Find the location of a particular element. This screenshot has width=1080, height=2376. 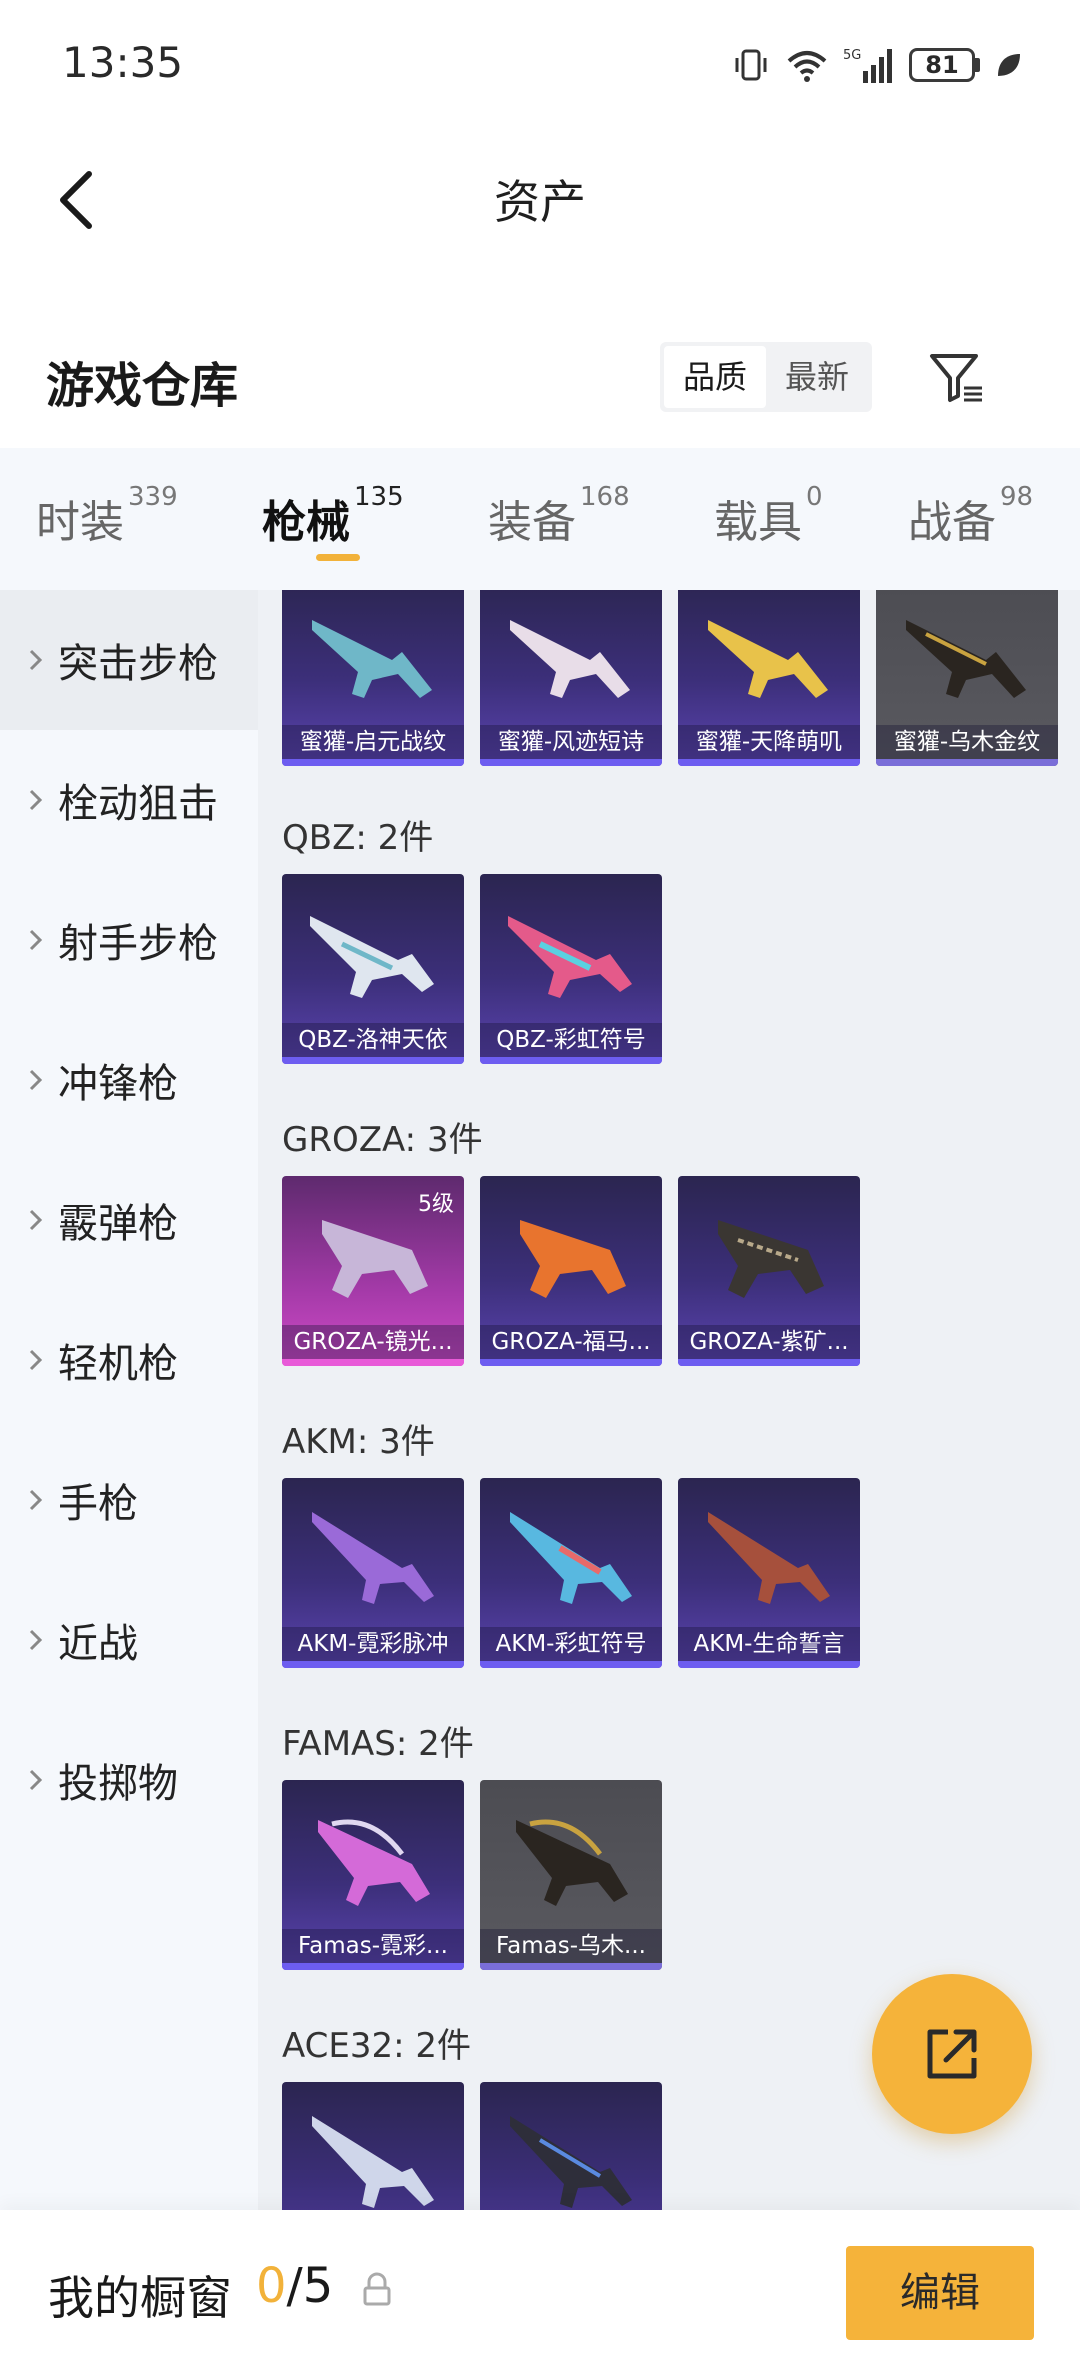

sidebar-item-bolt-sniper: 栓动狙击 is located at coordinates (129, 800).